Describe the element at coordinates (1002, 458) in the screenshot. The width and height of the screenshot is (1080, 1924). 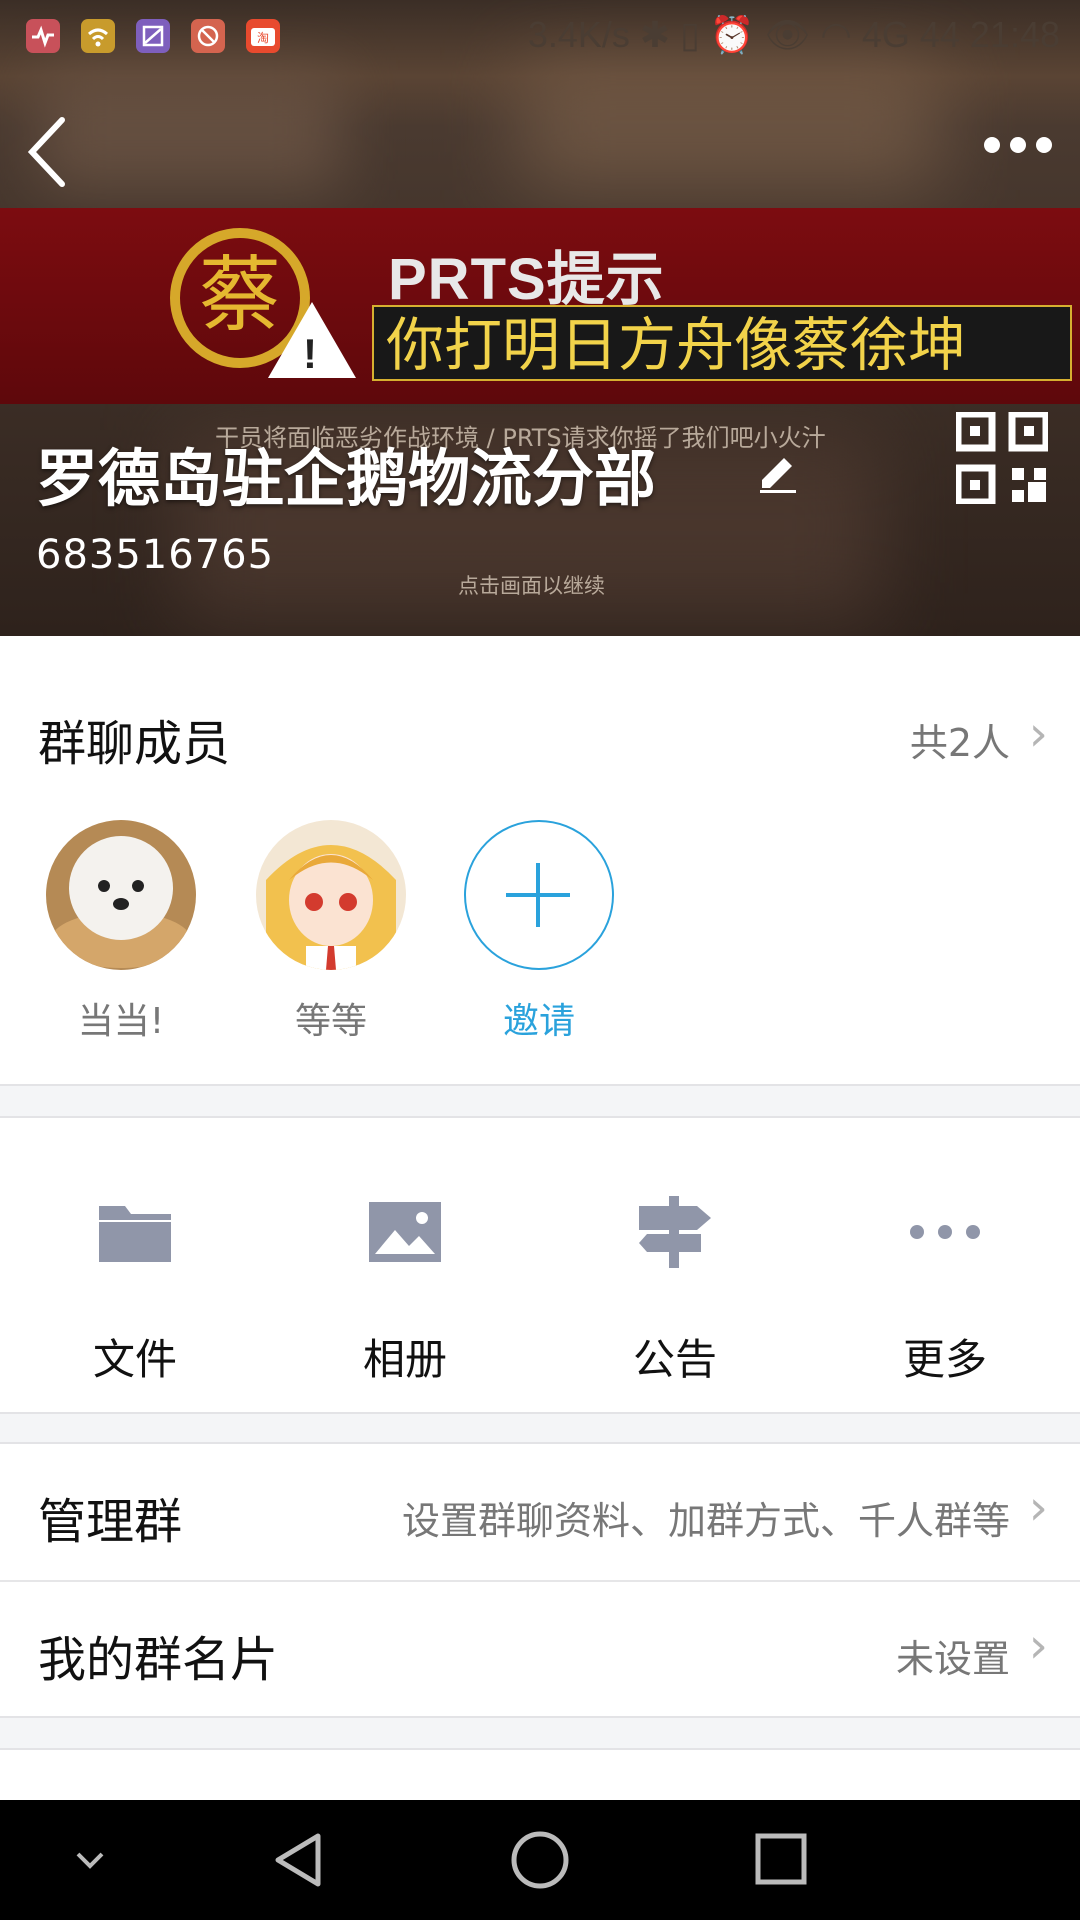
I see `qr-code-icon` at that location.